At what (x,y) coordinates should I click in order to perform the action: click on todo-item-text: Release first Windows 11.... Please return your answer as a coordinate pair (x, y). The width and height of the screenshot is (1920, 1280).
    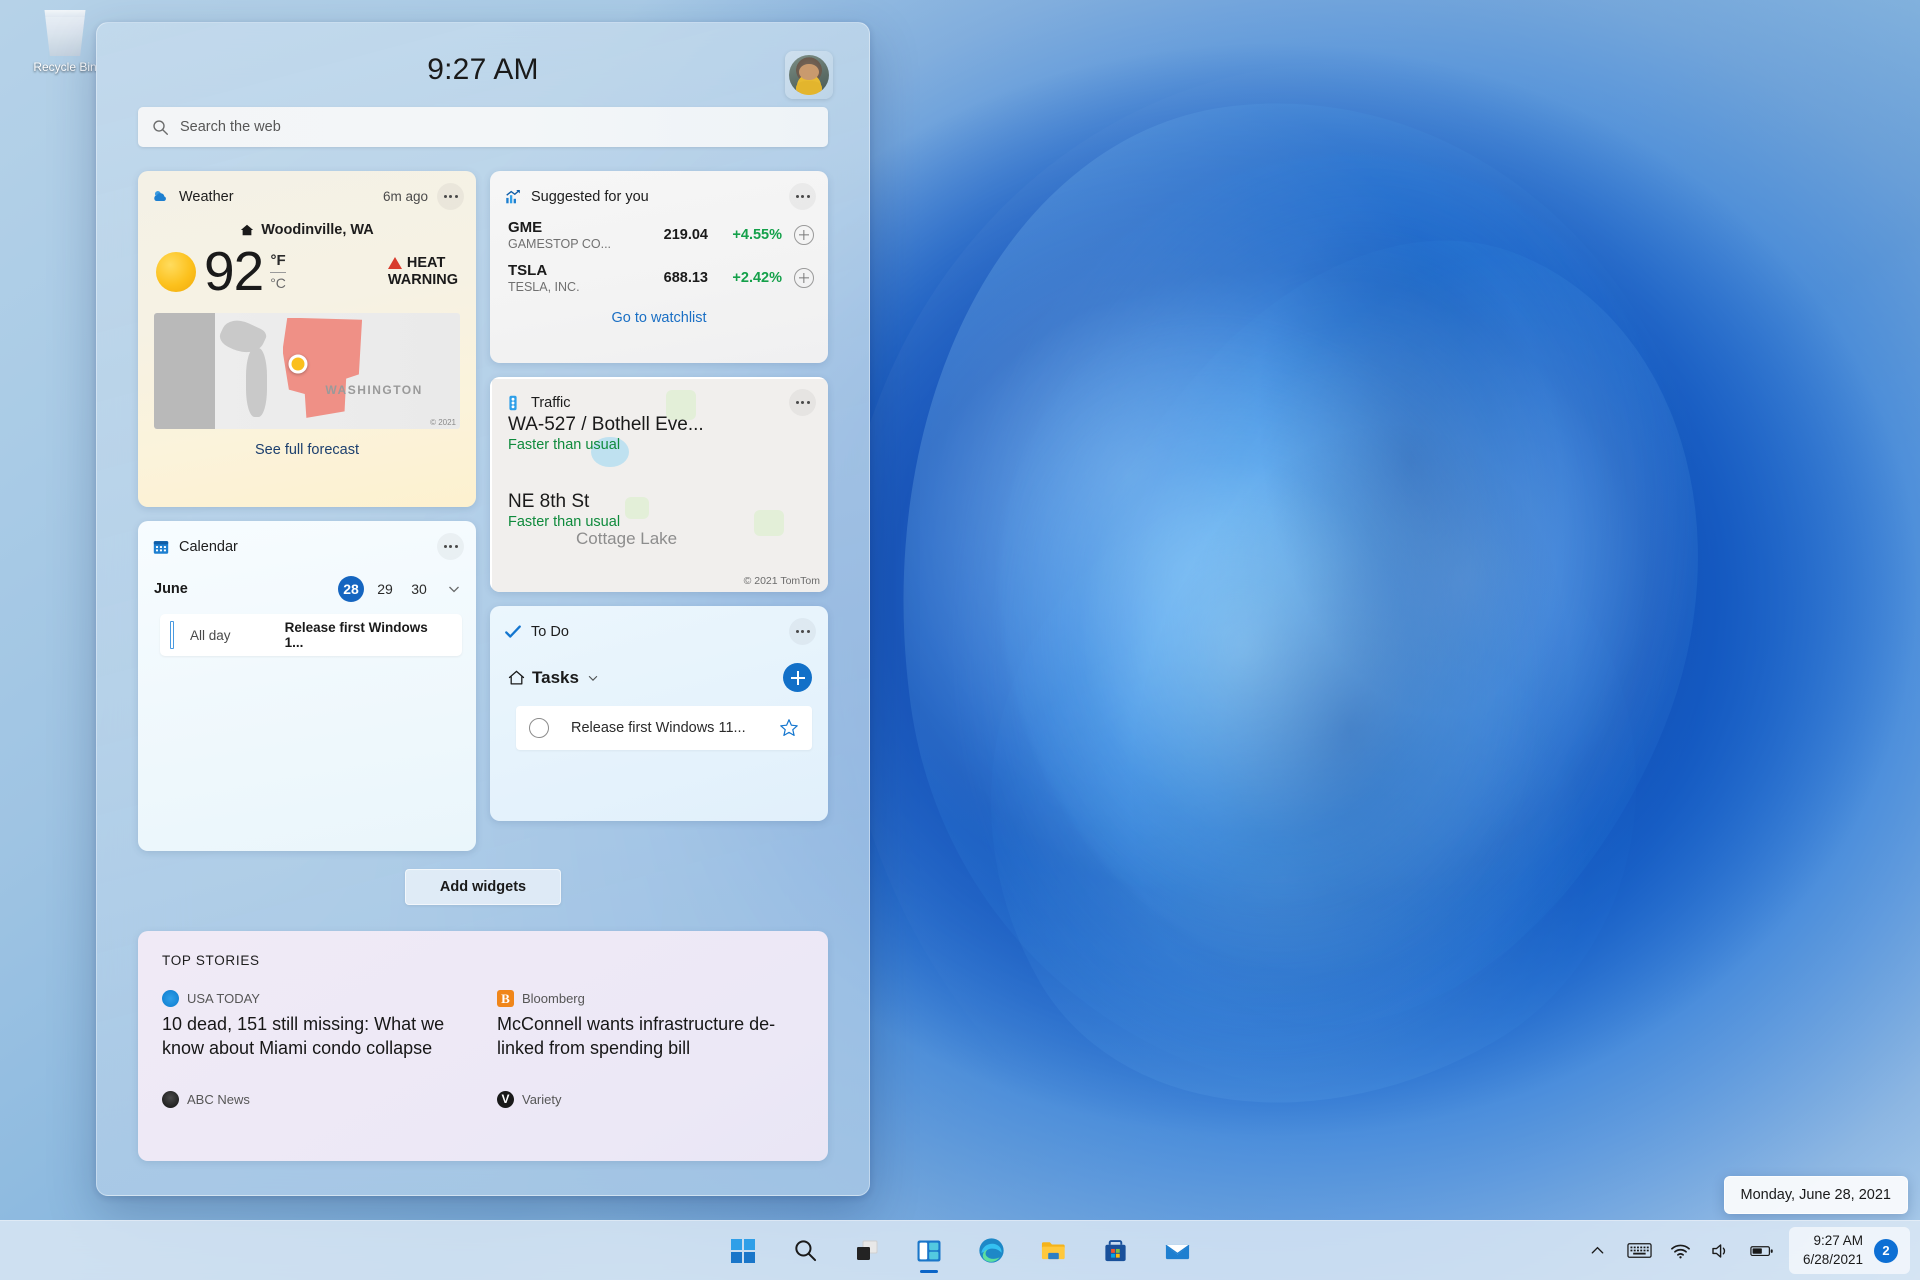
    Looking at the image, I should click on (658, 728).